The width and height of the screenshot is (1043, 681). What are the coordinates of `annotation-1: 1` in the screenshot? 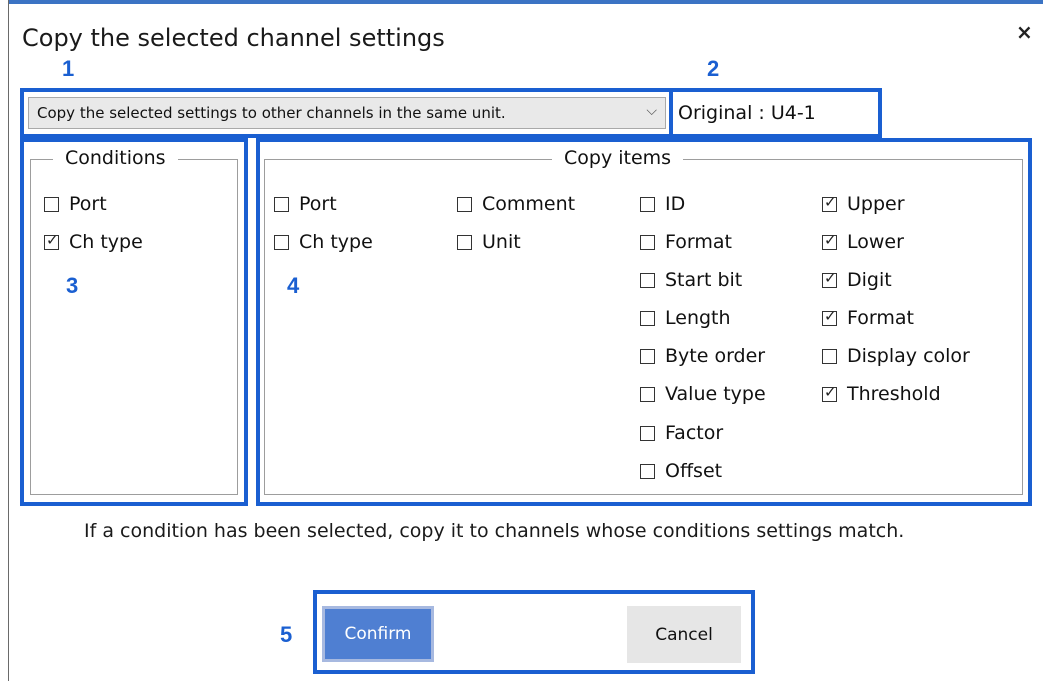 It's located at (68, 68).